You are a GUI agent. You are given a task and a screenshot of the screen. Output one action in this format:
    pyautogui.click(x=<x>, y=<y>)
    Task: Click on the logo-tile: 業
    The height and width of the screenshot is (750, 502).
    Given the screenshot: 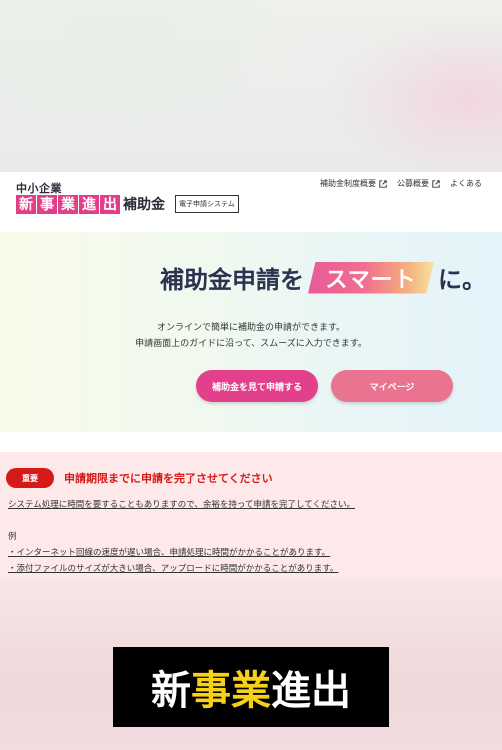 What is the action you would take?
    pyautogui.click(x=68, y=204)
    